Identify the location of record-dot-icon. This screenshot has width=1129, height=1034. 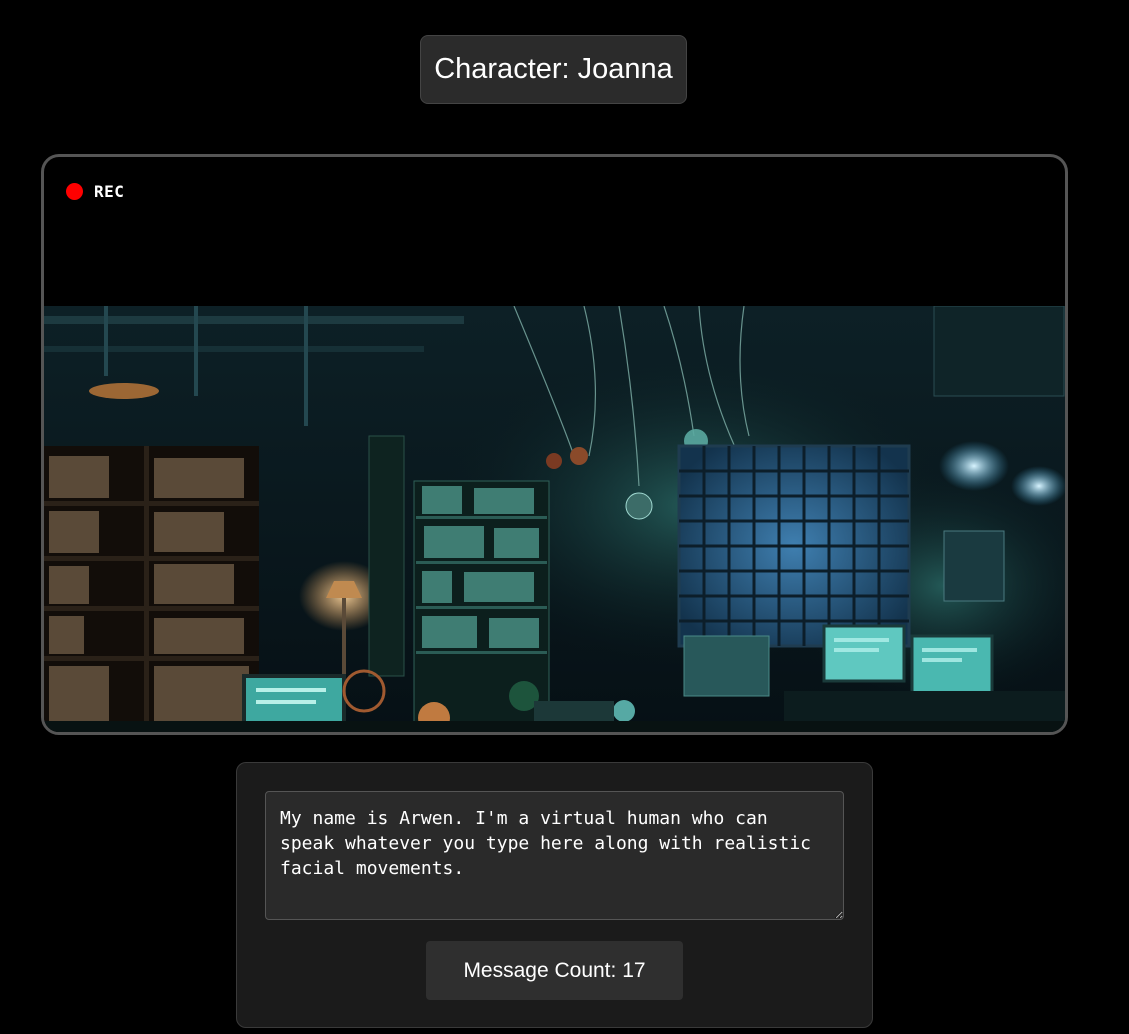
(74, 191).